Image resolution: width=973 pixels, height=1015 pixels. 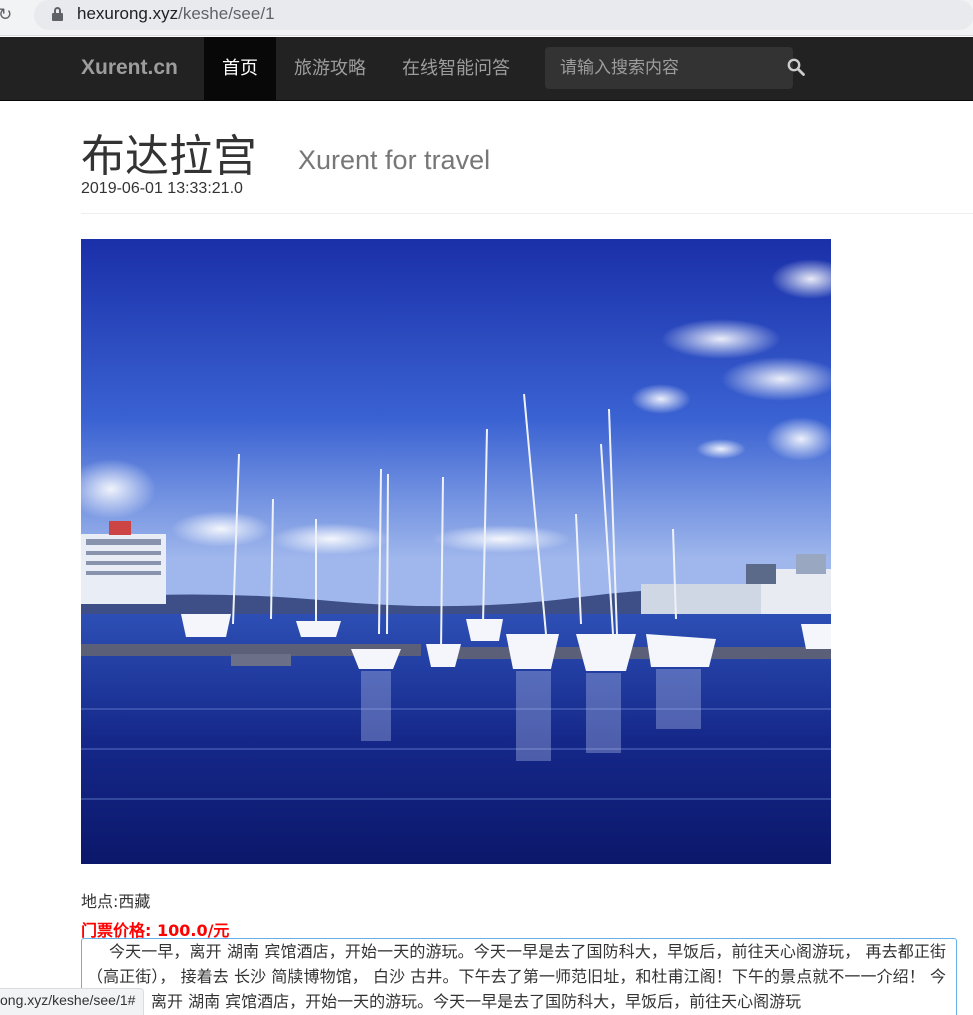 What do you see at coordinates (486, 18) in the screenshot?
I see `browser-address-bar: ↻ hexurong.xyz/keshe/see/1` at bounding box center [486, 18].